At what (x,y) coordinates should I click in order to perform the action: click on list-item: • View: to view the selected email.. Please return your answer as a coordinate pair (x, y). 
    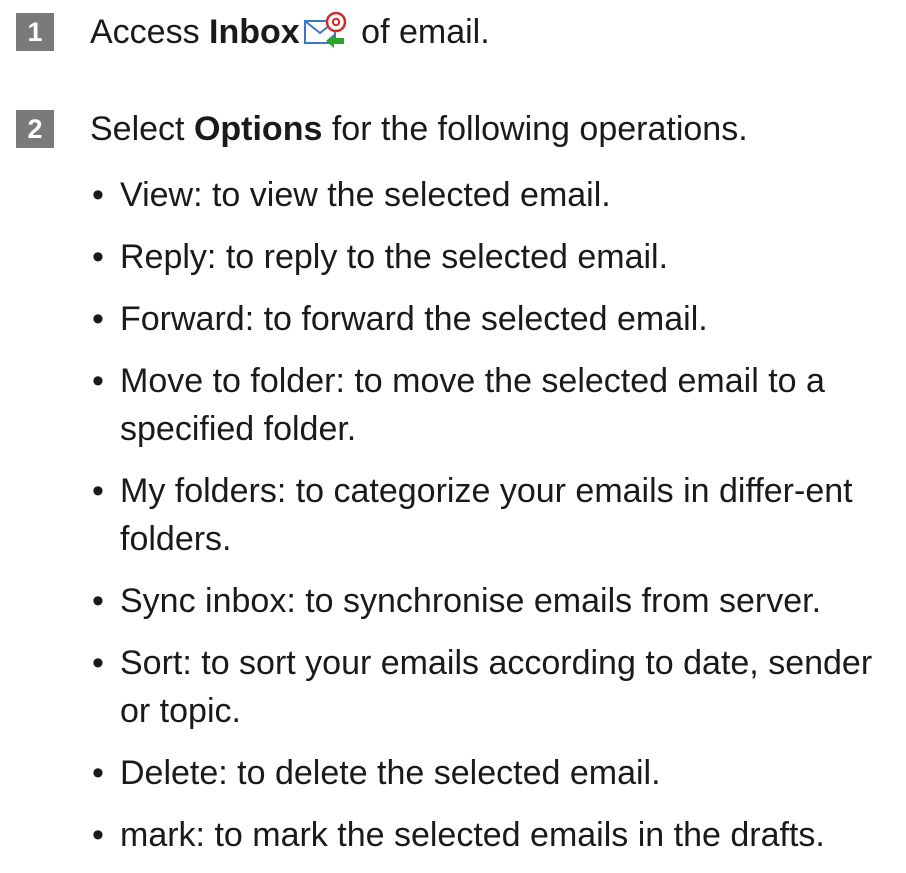
    Looking at the image, I should click on (496, 195).